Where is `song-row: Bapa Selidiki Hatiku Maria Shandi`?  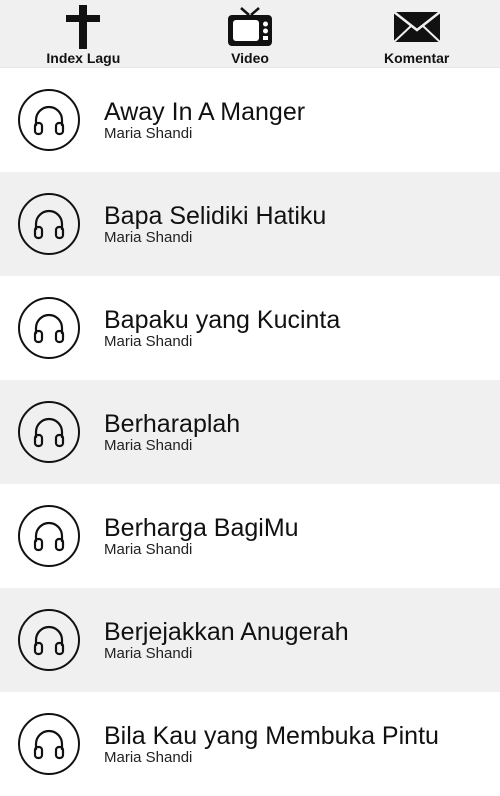
song-row: Bapa Selidiki Hatiku Maria Shandi is located at coordinates (250, 224).